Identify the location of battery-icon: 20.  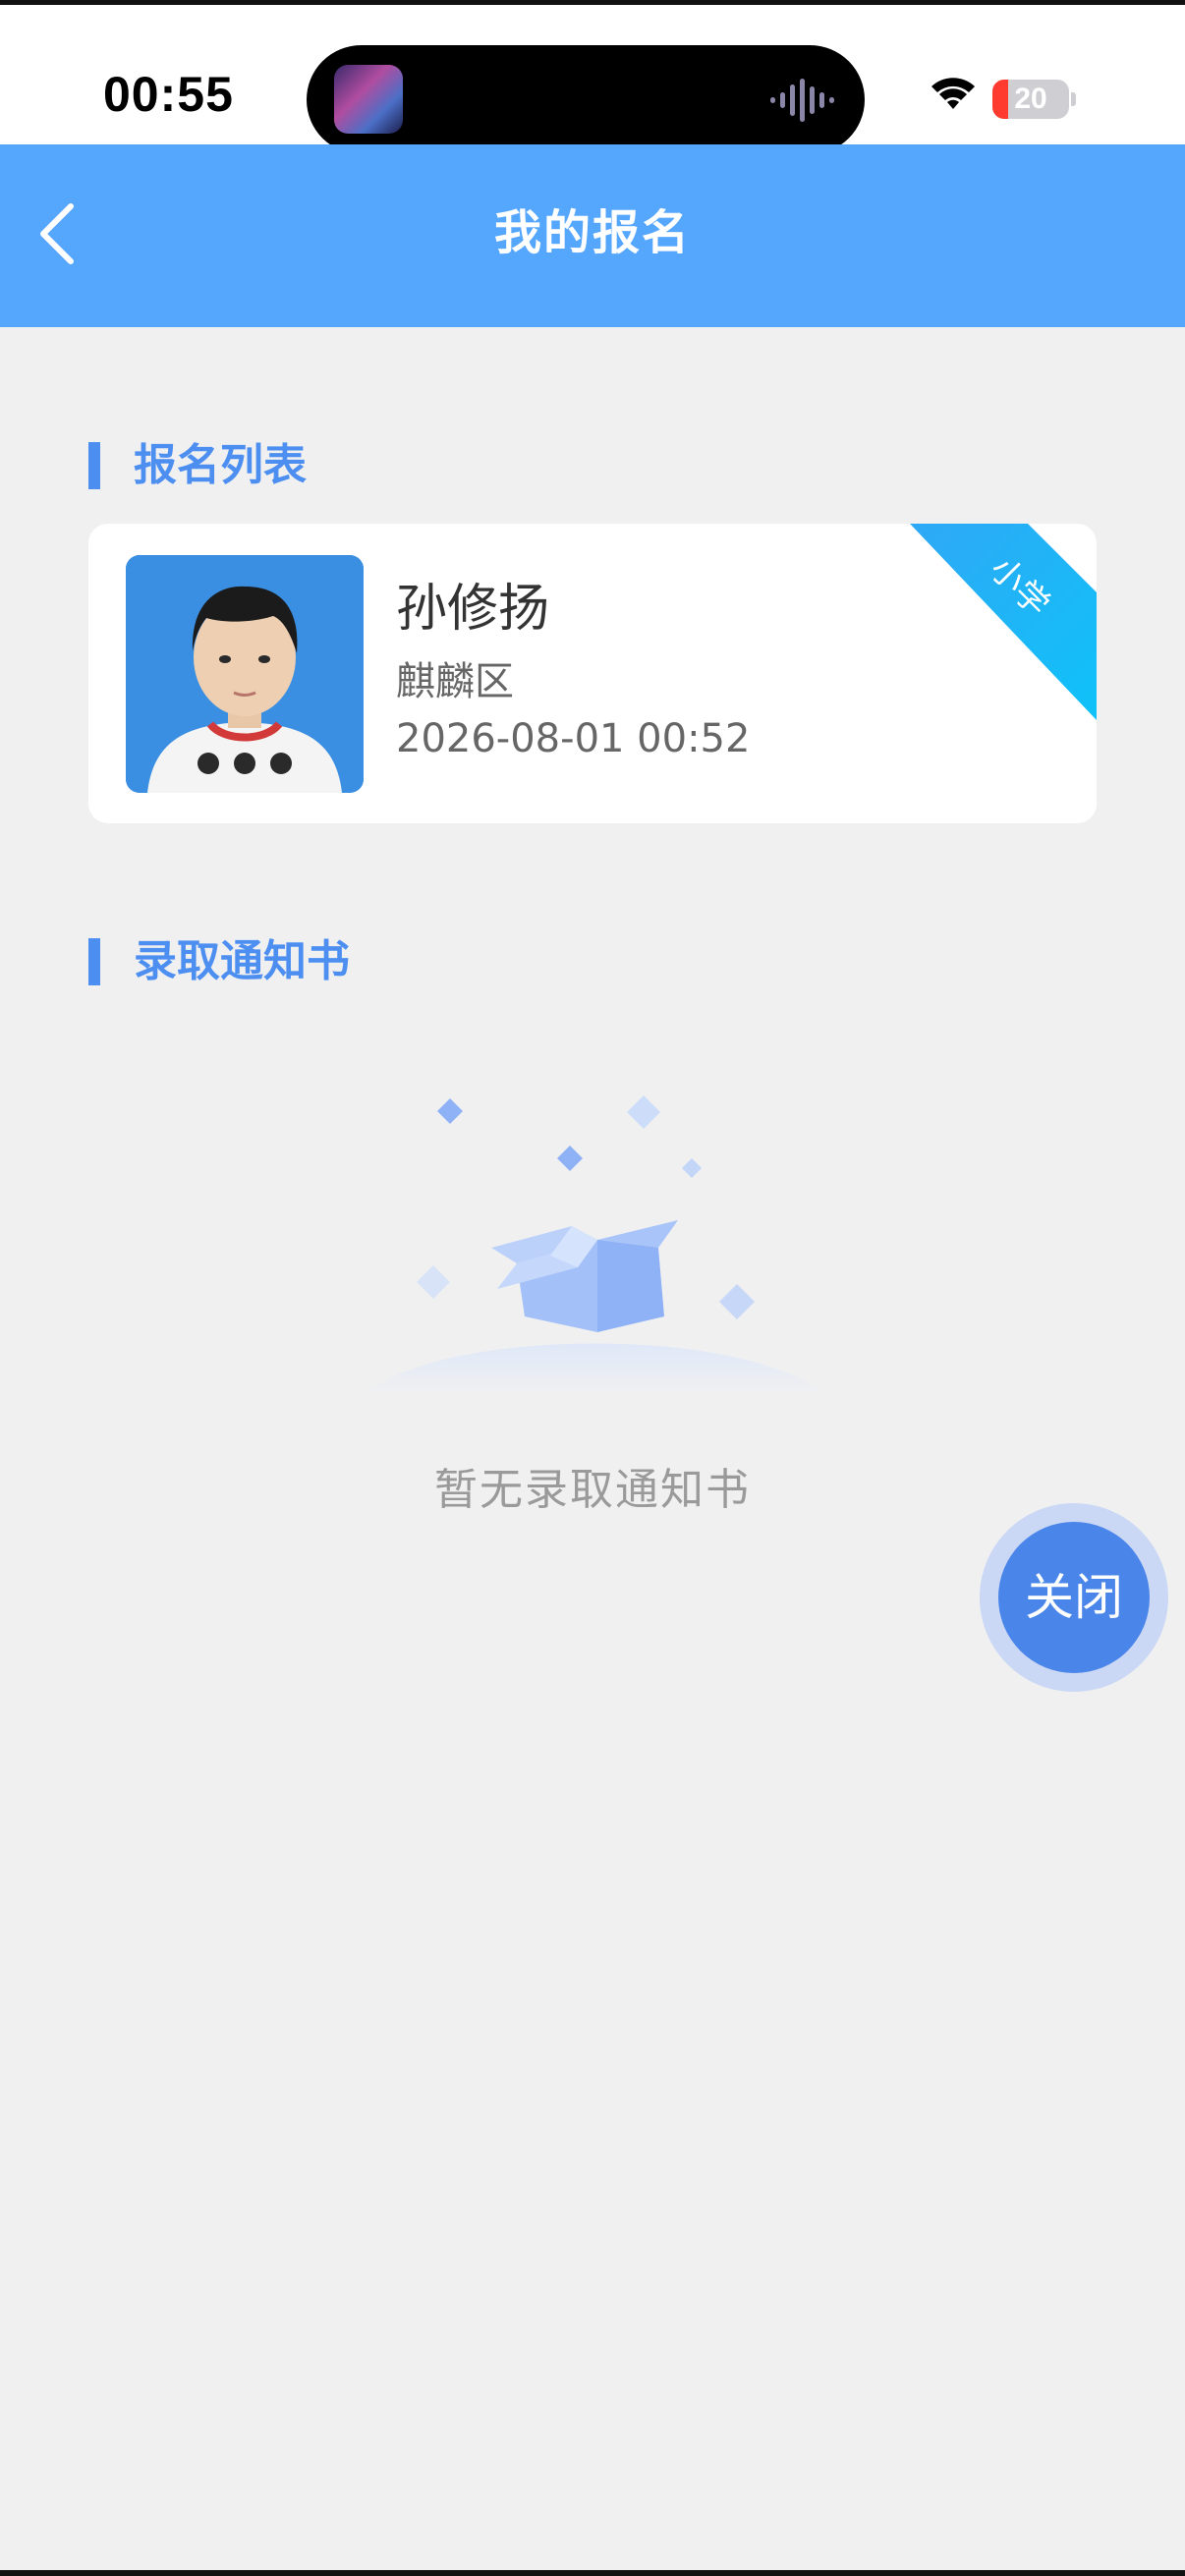
(1030, 99).